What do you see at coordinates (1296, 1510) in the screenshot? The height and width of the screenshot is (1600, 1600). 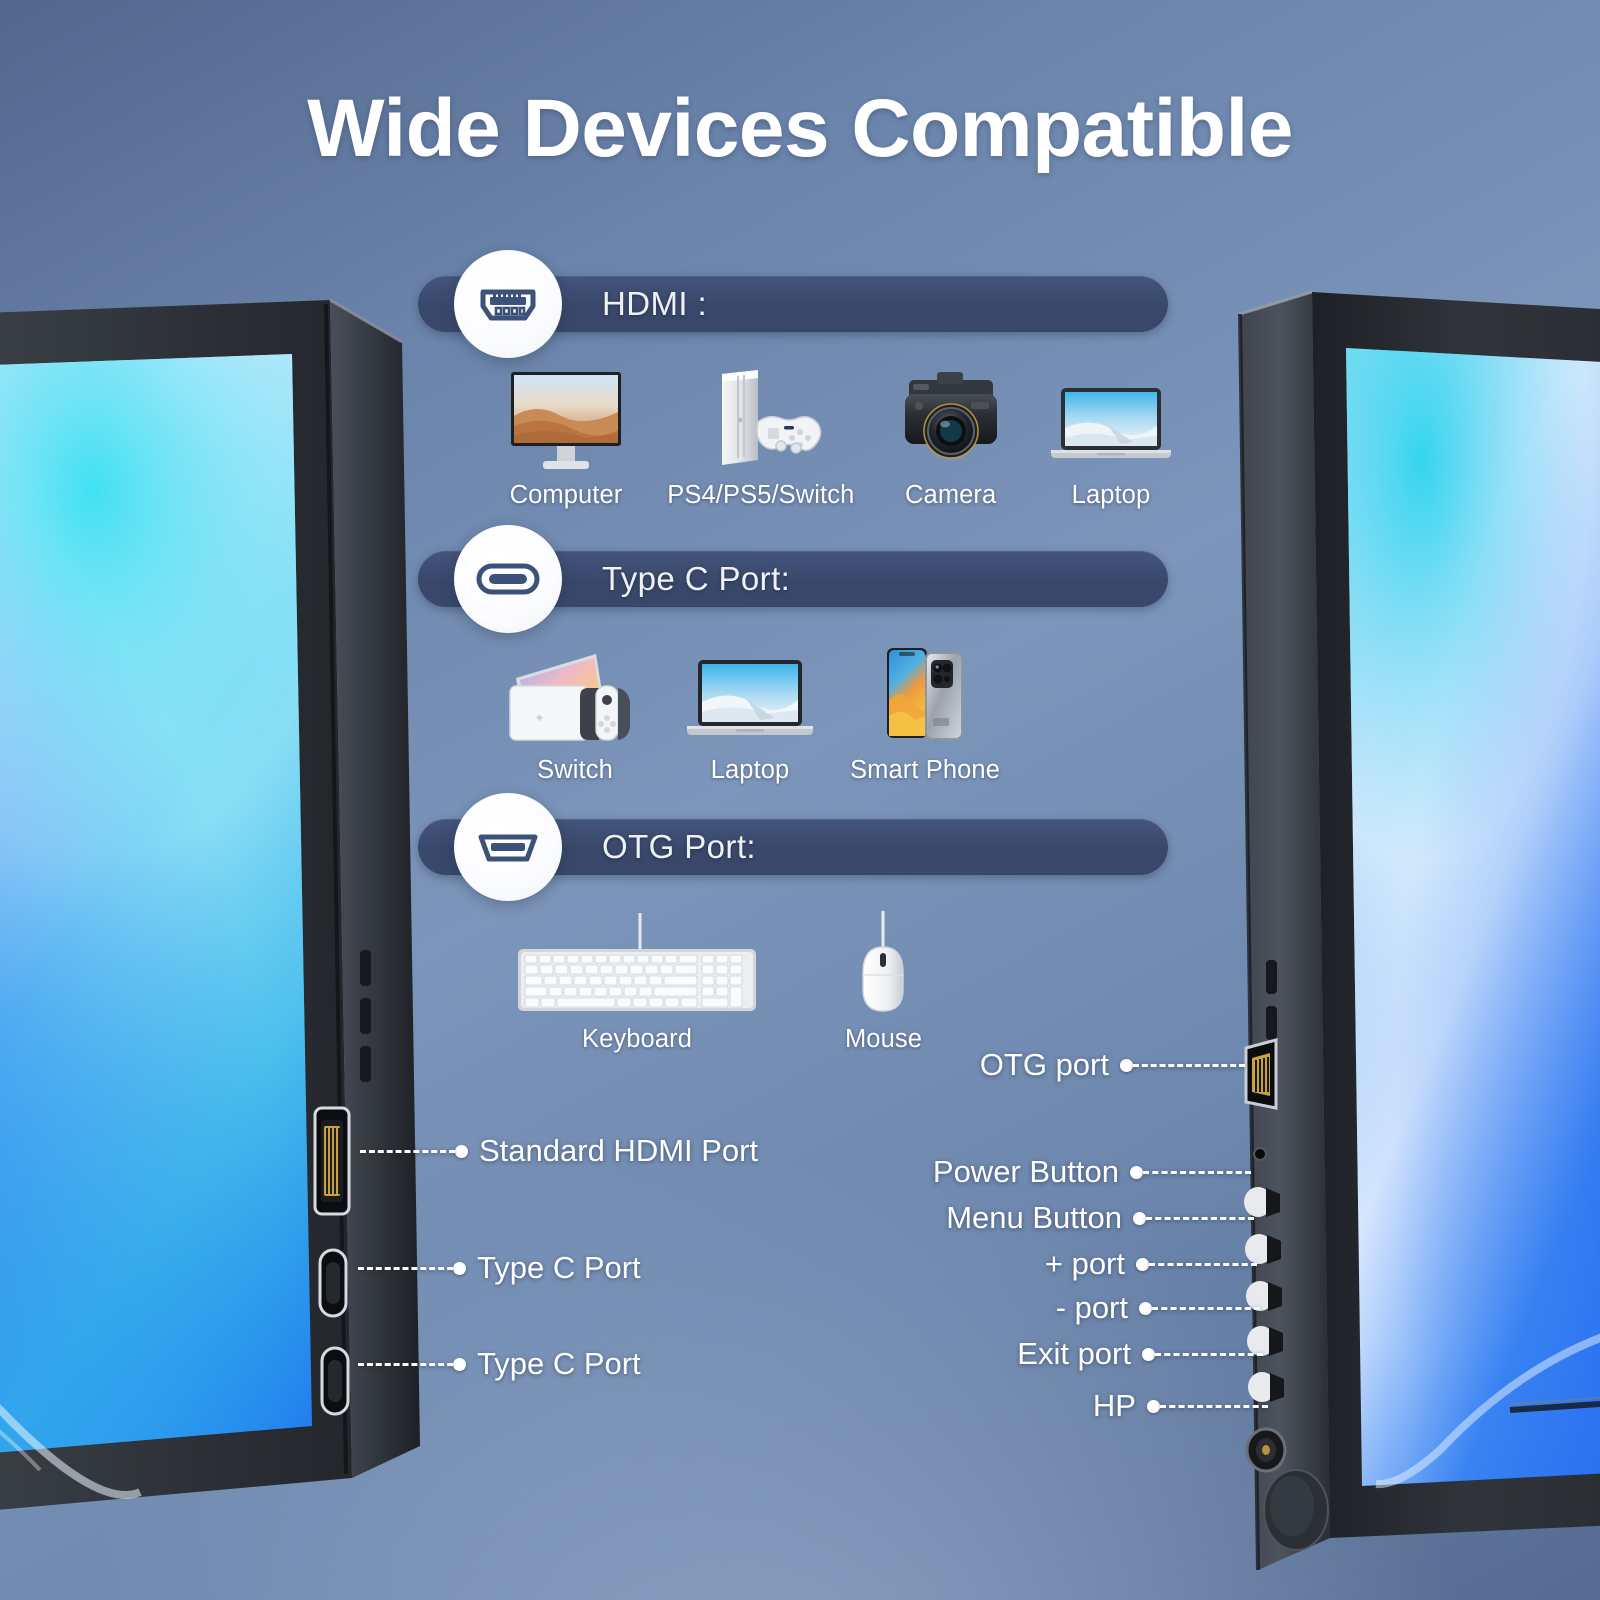 I see `right-monitor-speaker-disc` at bounding box center [1296, 1510].